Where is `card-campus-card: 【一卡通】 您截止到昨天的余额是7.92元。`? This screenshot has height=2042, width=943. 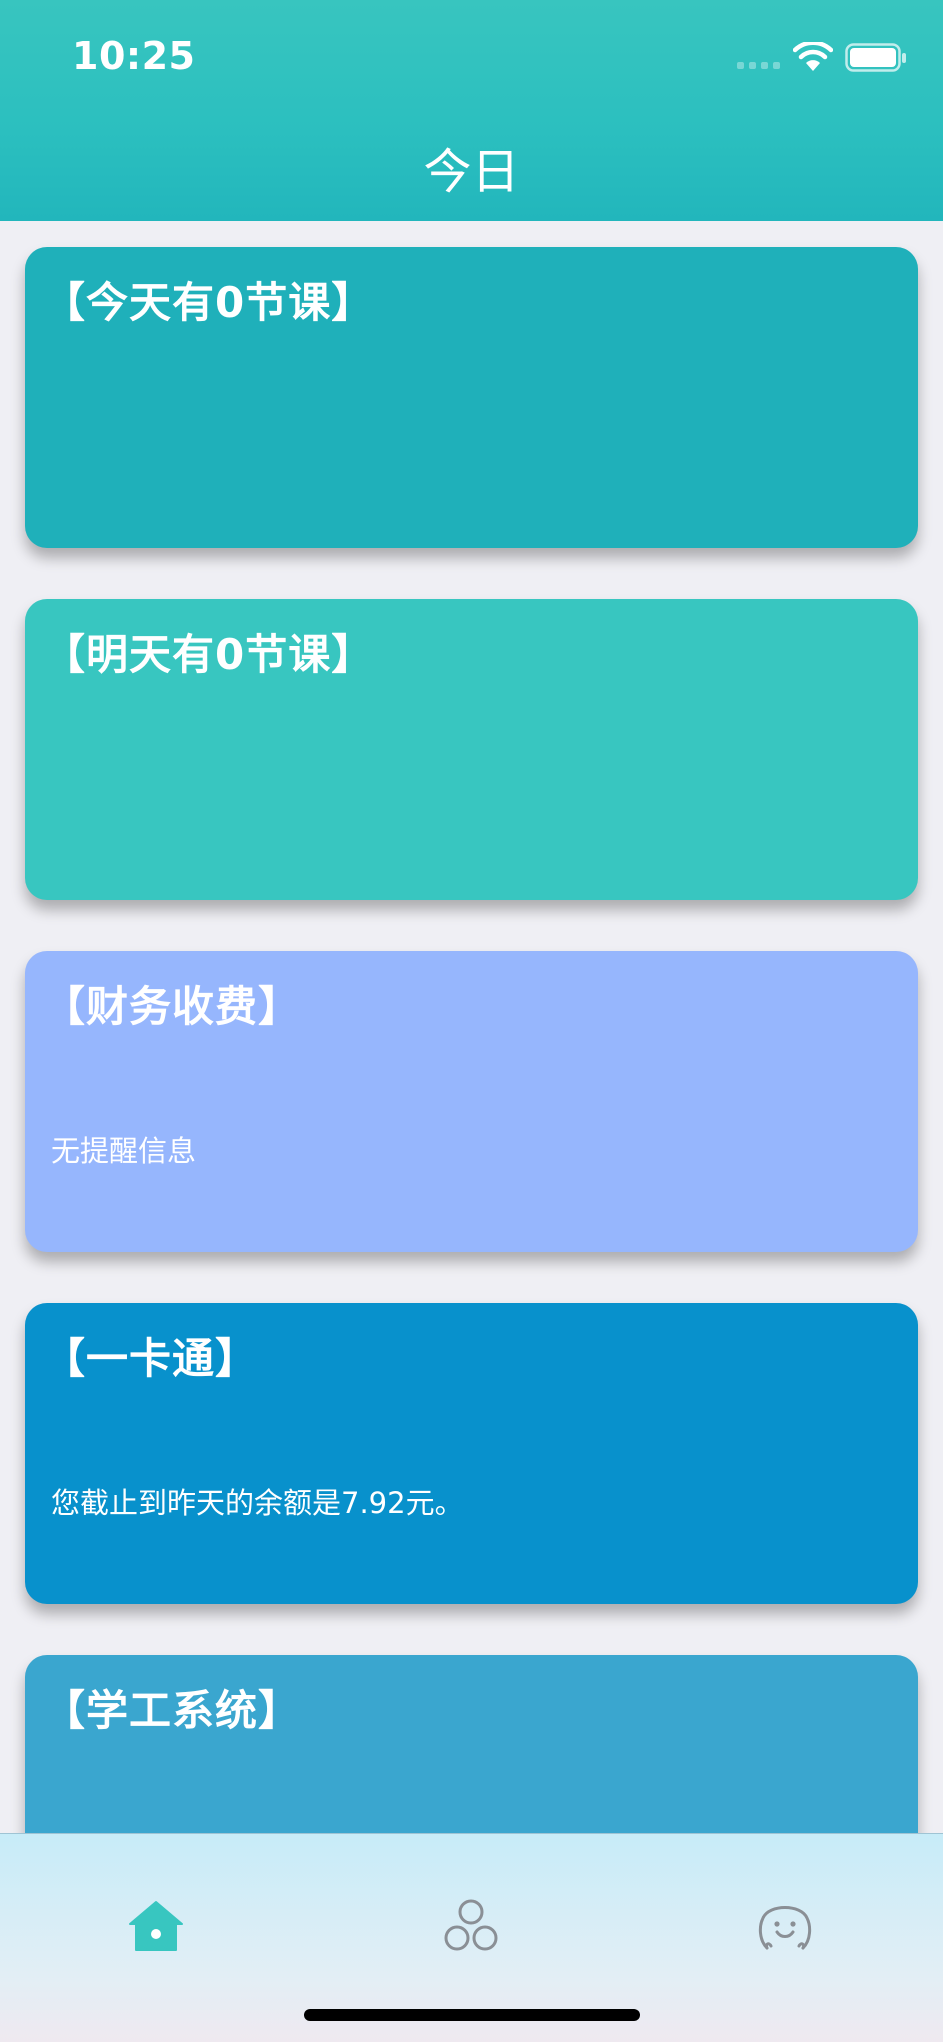
card-campus-card: 【一卡通】 您截止到昨天的余额是7.92元。 is located at coordinates (471, 1453).